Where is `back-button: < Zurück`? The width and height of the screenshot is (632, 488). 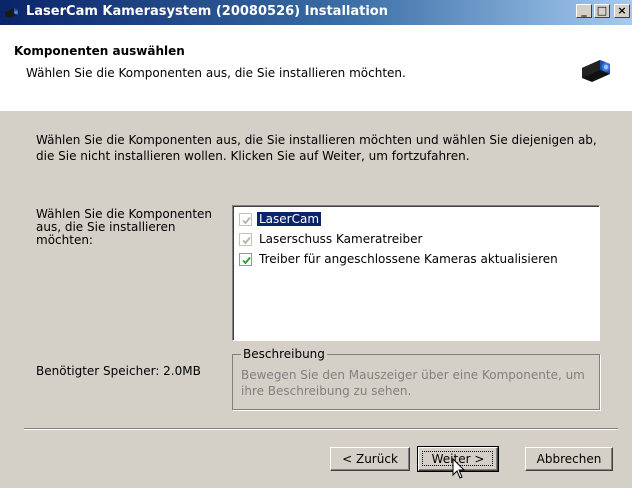 back-button: < Zurück is located at coordinates (370, 459).